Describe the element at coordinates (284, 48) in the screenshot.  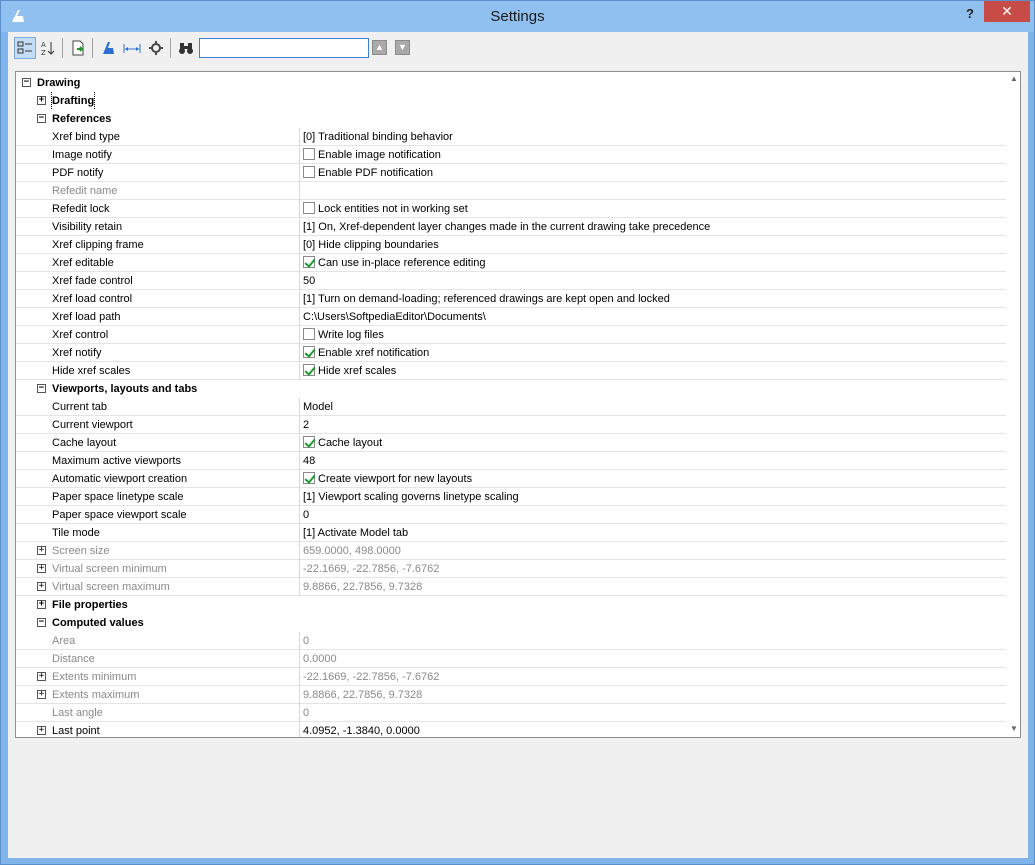
I see `search-input` at that location.